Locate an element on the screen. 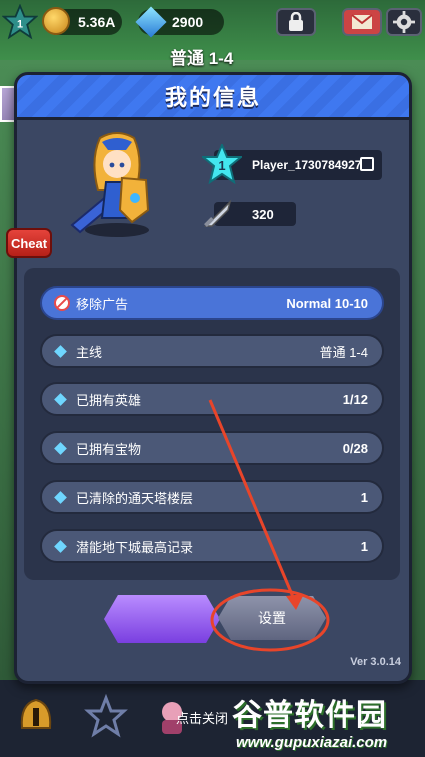 The height and width of the screenshot is (757, 425). watermark-url: www.gupuxiazai.com is located at coordinates (312, 742).